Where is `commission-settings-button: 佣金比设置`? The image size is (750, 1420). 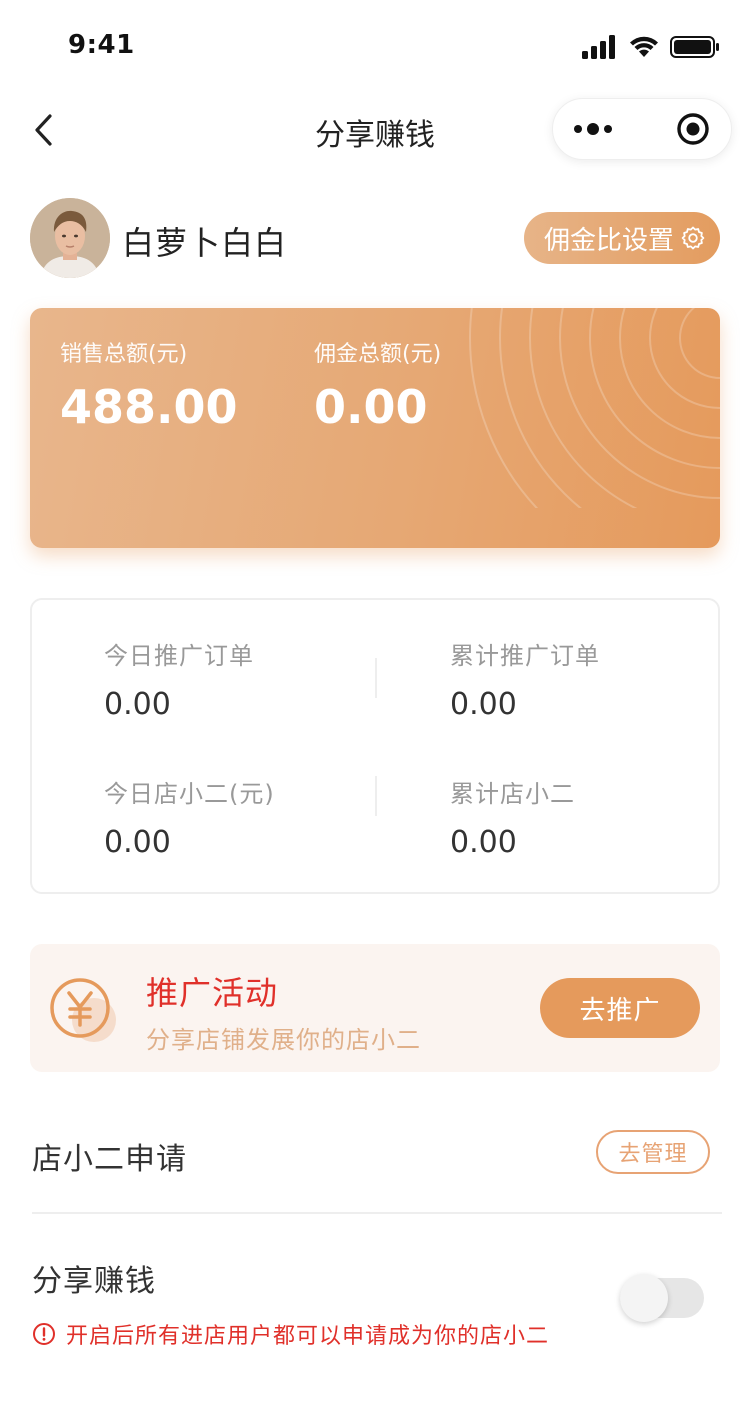
commission-settings-button: 佣金比设置 is located at coordinates (621, 238).